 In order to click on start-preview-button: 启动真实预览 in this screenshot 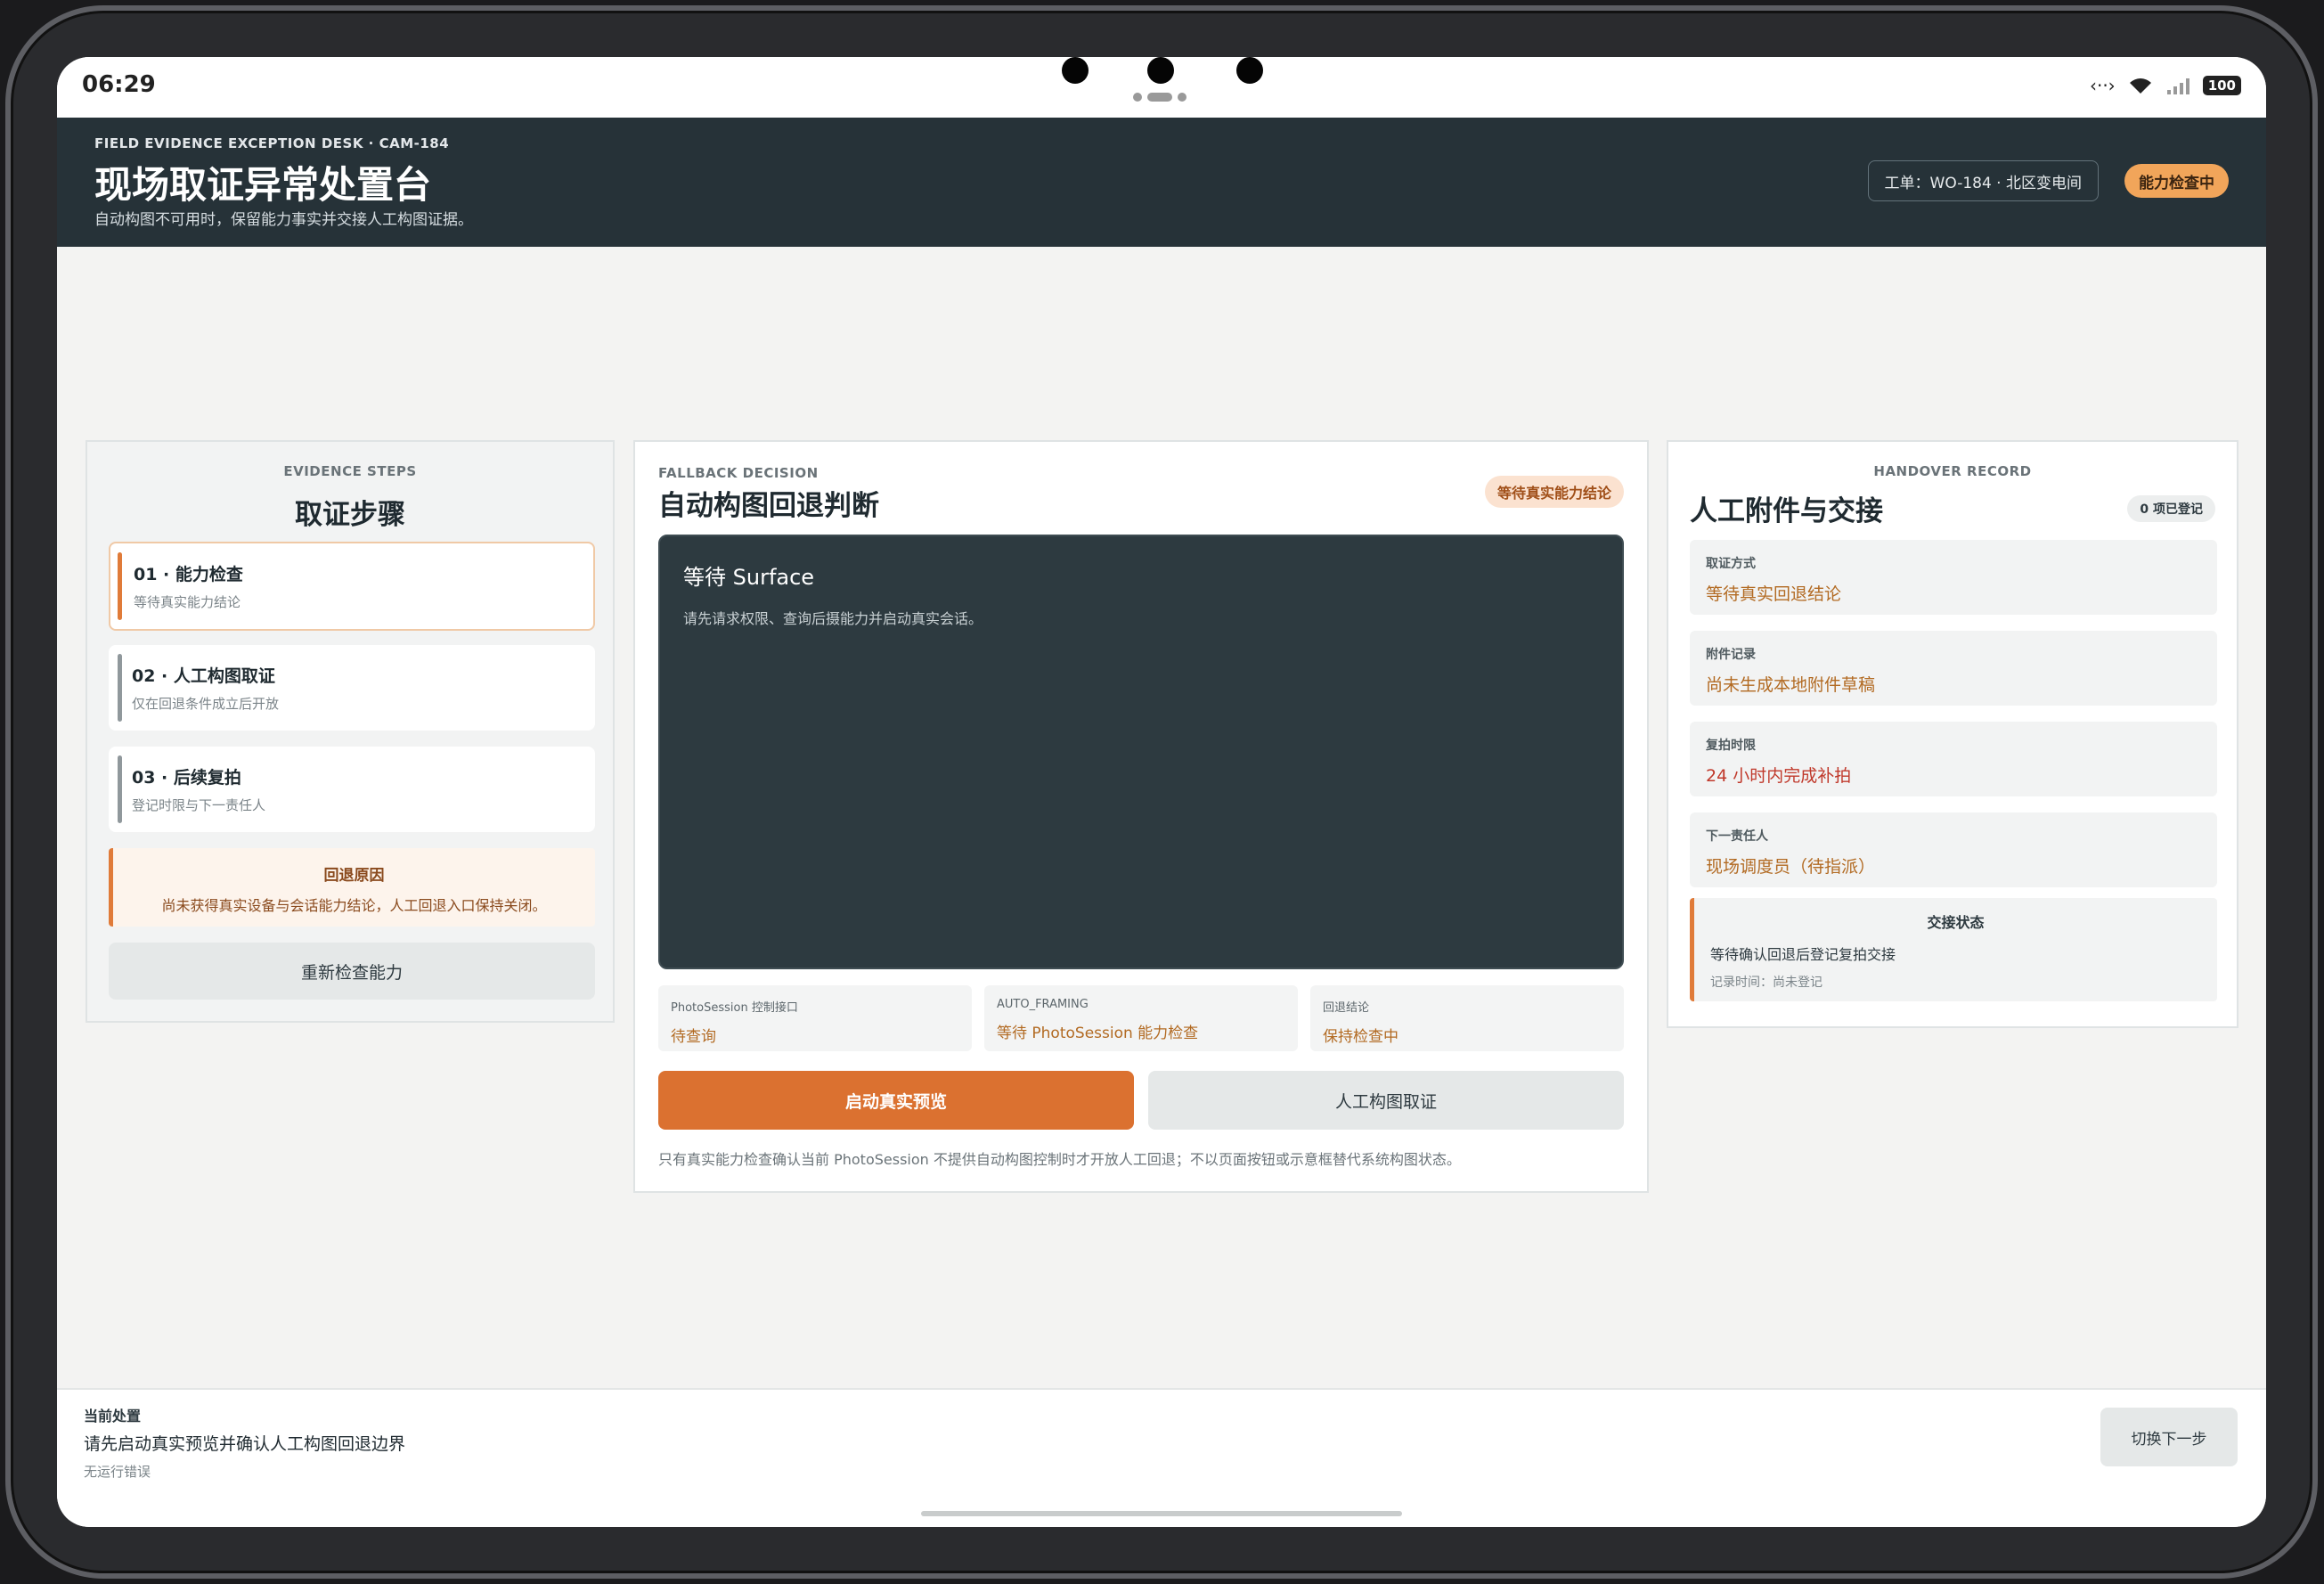, I will do `click(896, 1100)`.